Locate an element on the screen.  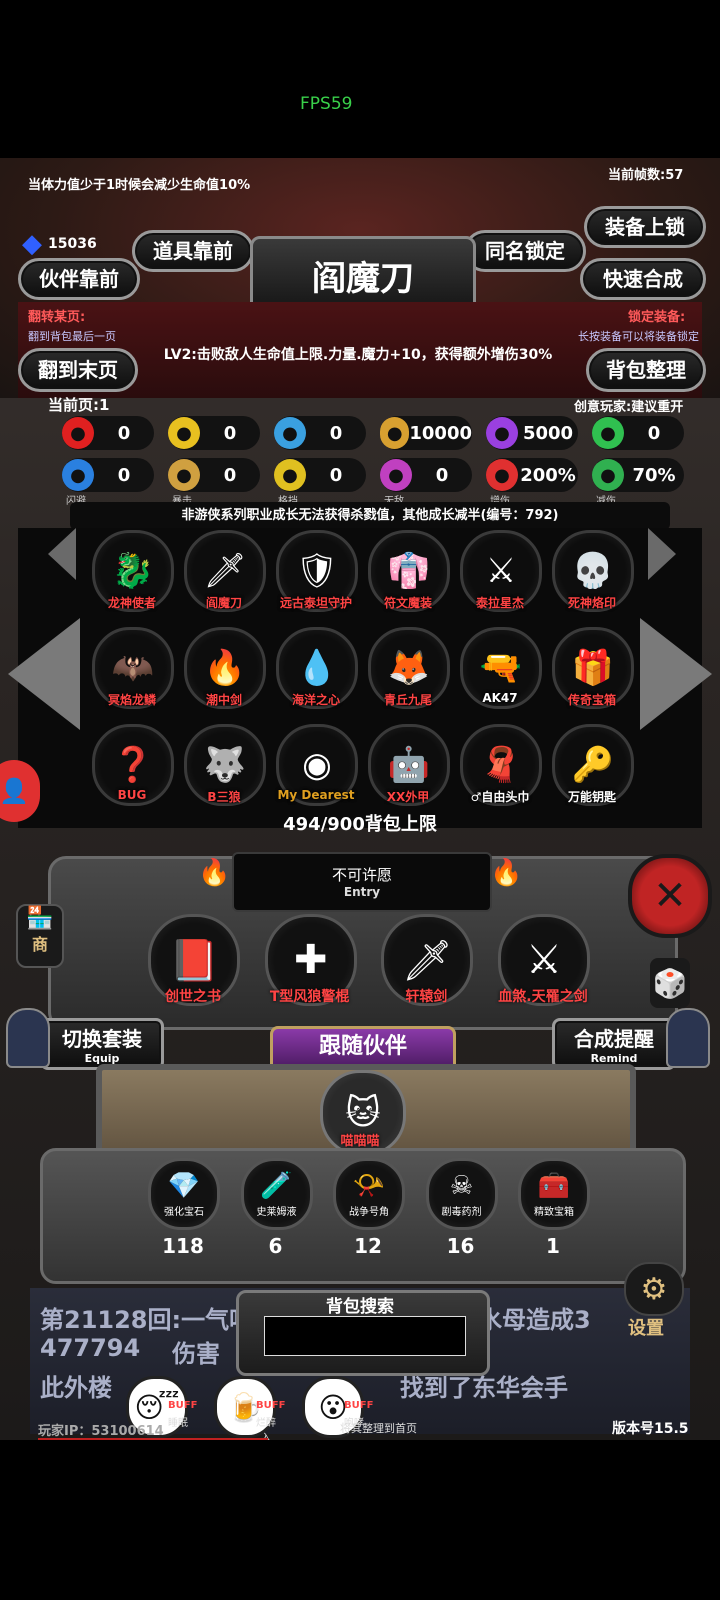
bag-capacity: 494/900背包上限 is located at coordinates (360, 824).